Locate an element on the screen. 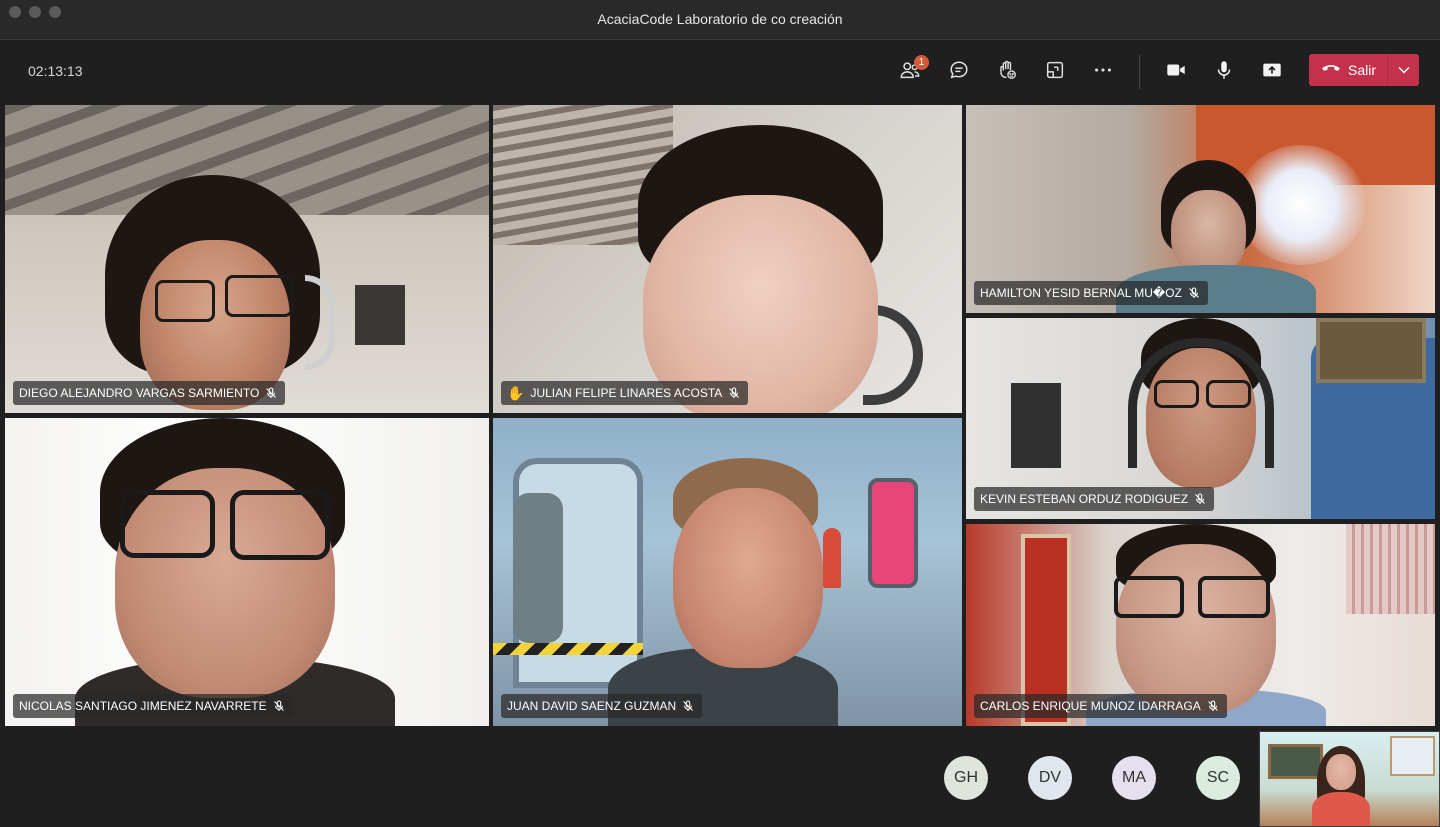 This screenshot has width=1440, height=827. raise-hand-icon is located at coordinates (1007, 72).